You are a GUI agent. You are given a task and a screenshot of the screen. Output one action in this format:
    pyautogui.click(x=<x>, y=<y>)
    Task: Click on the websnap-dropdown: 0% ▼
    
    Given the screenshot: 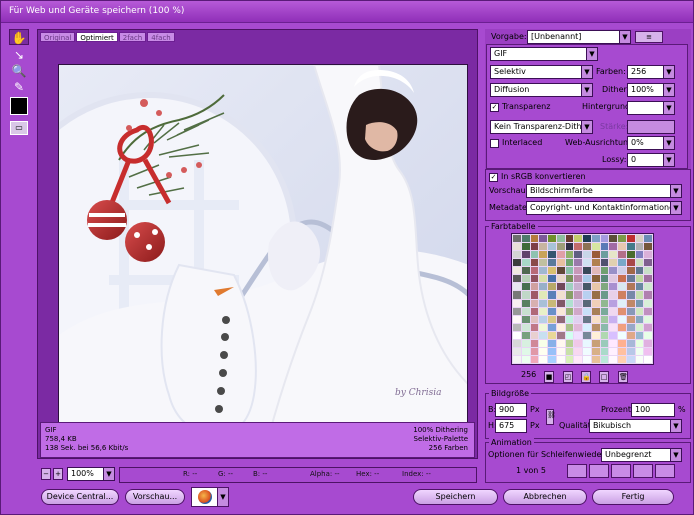 What is the action you would take?
    pyautogui.click(x=651, y=143)
    